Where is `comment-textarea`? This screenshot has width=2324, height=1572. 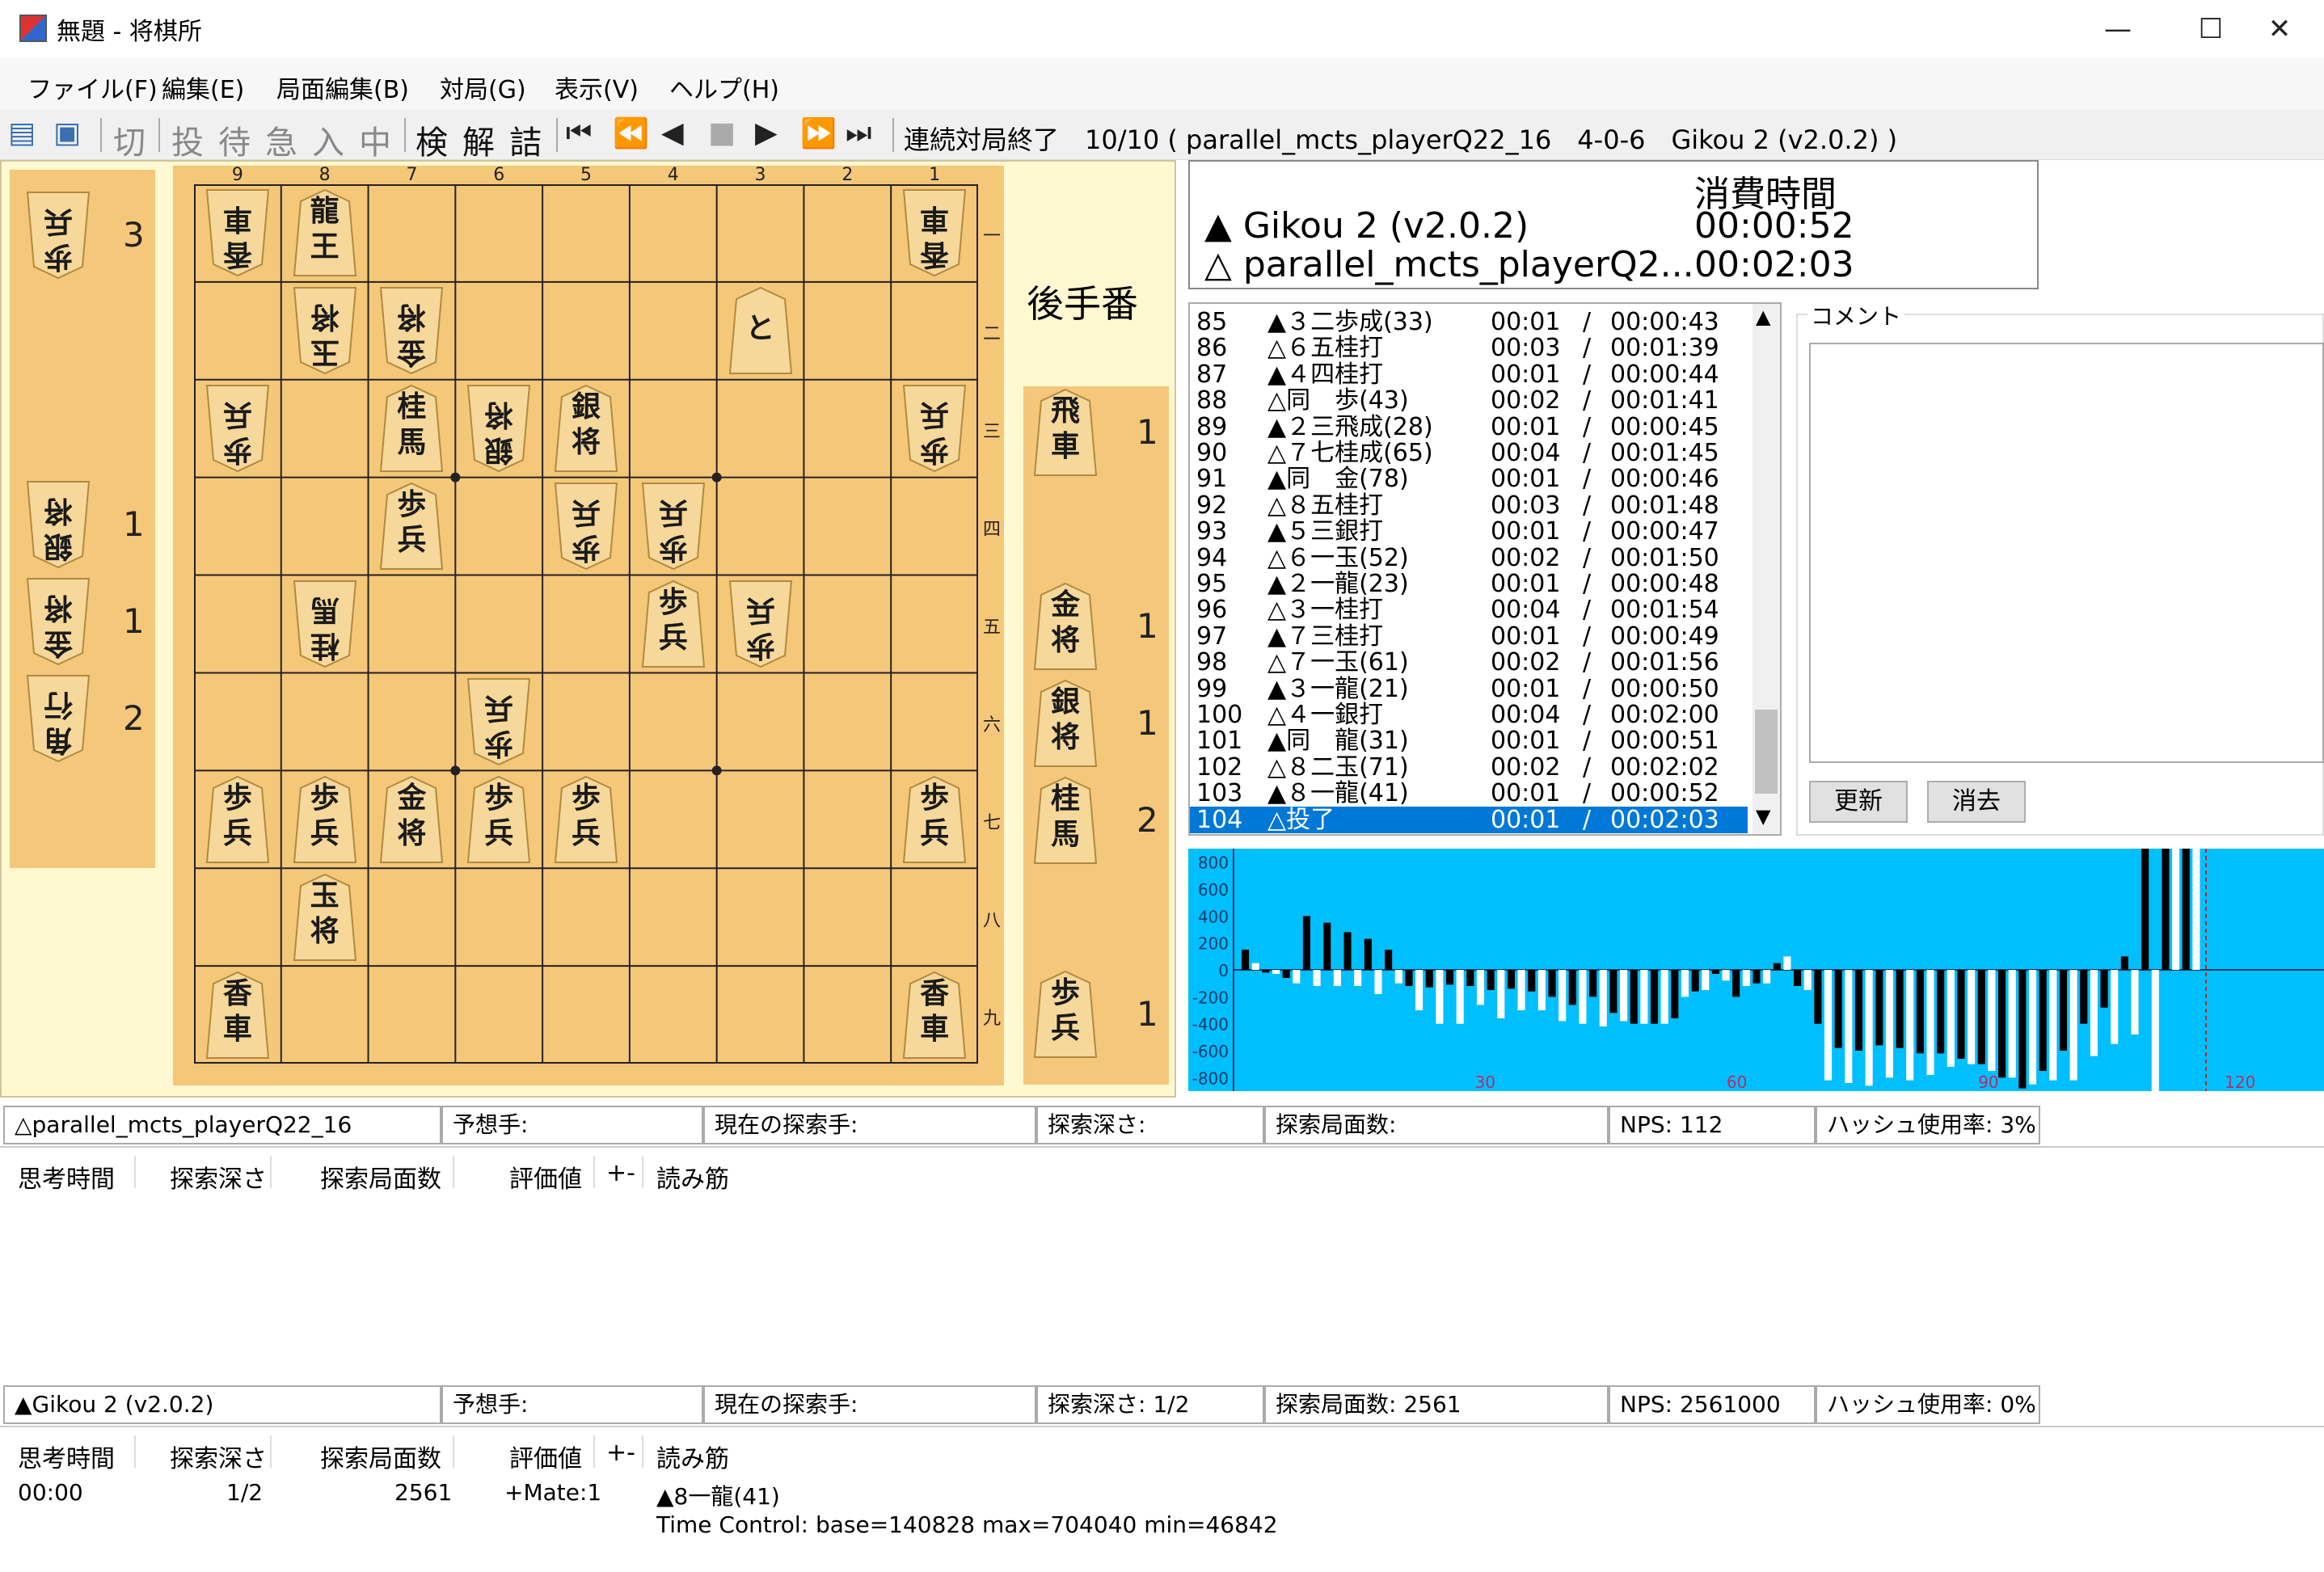 comment-textarea is located at coordinates (2066, 553).